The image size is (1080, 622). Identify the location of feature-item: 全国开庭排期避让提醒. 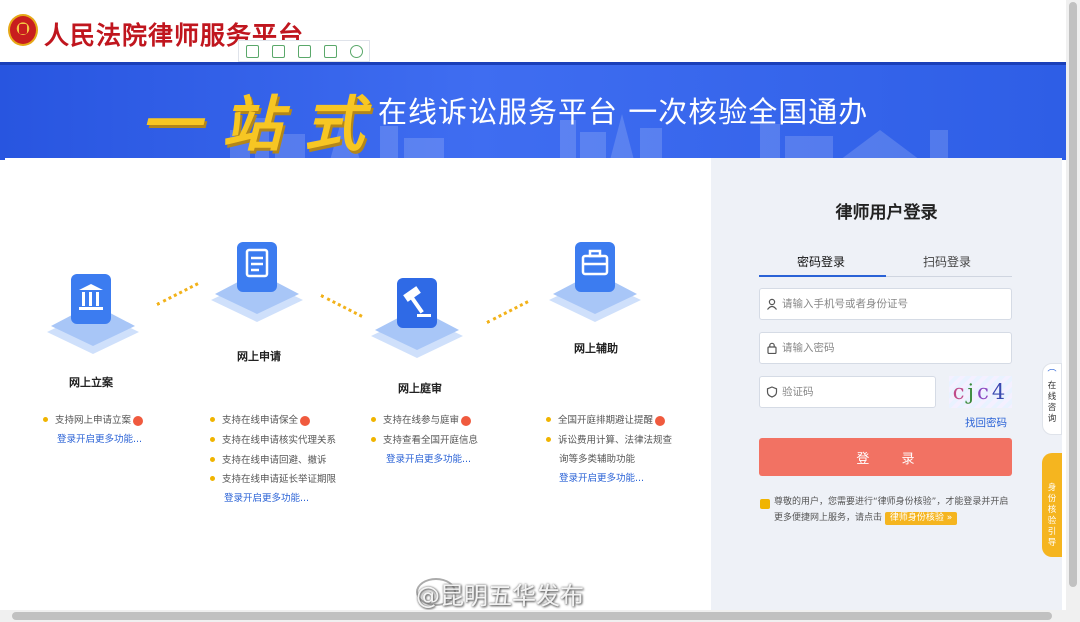
(606, 419).